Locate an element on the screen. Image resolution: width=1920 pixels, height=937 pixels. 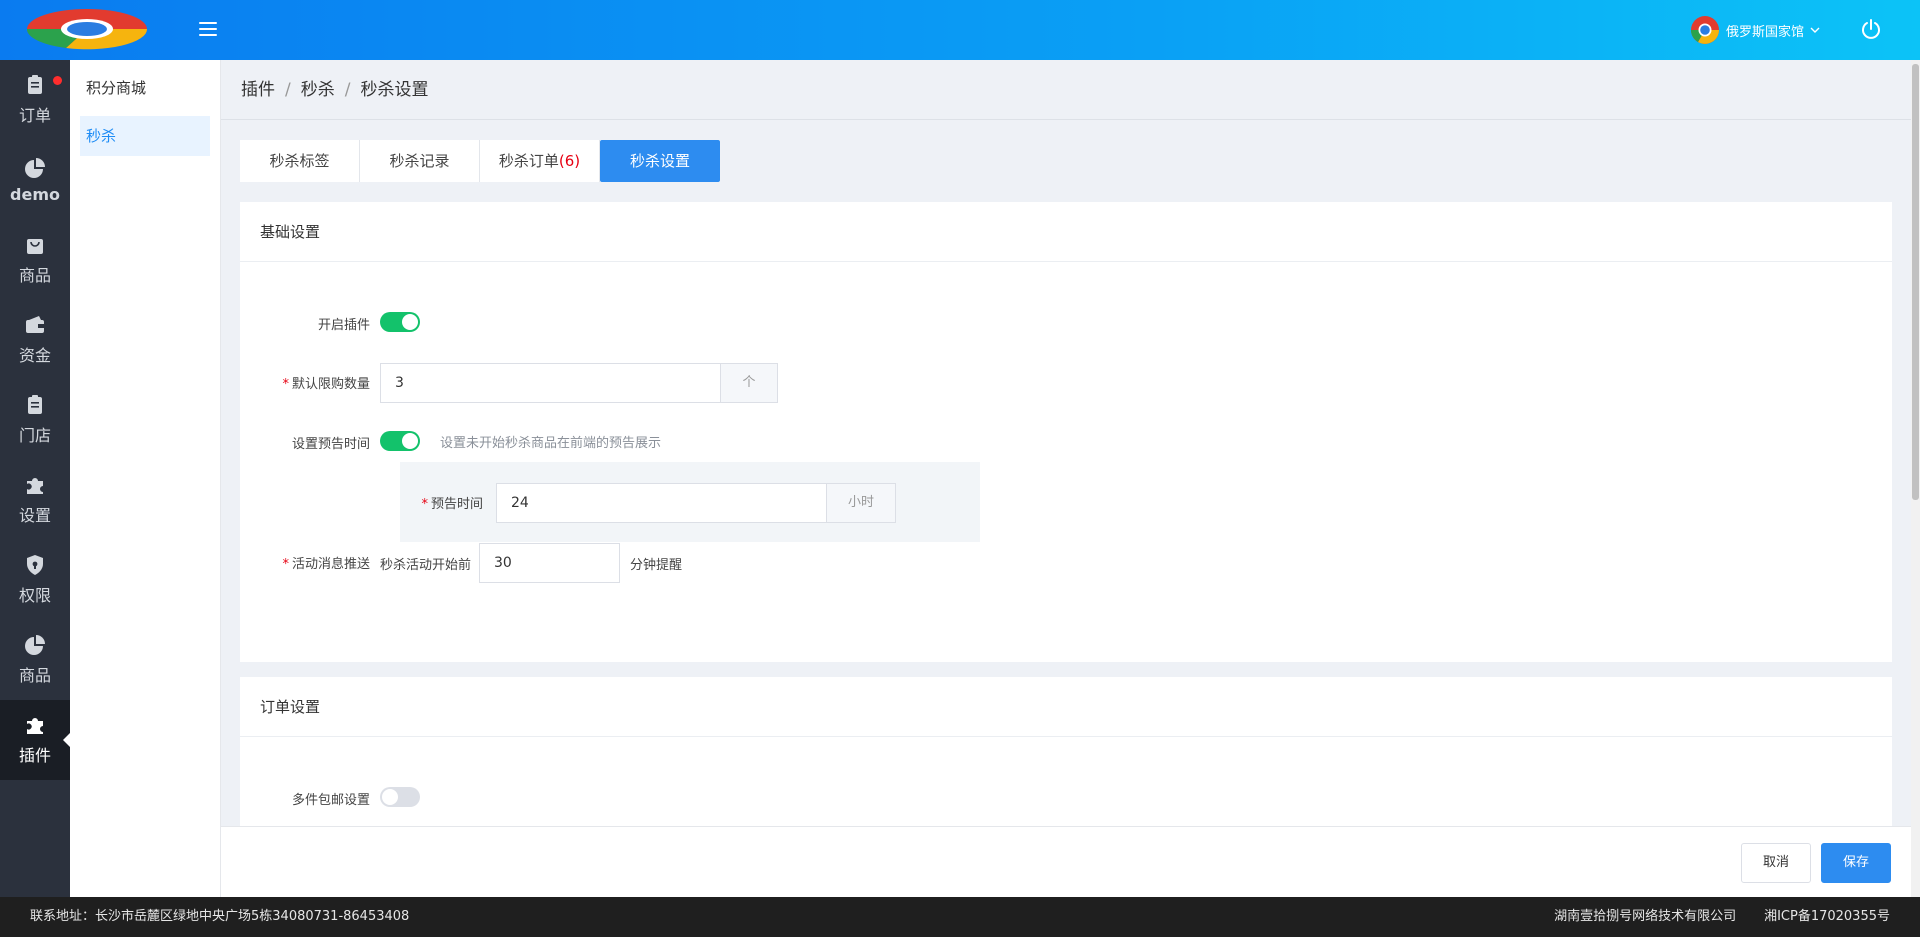
footer-icp: 湘ICP备17020355号 is located at coordinates (1827, 916).